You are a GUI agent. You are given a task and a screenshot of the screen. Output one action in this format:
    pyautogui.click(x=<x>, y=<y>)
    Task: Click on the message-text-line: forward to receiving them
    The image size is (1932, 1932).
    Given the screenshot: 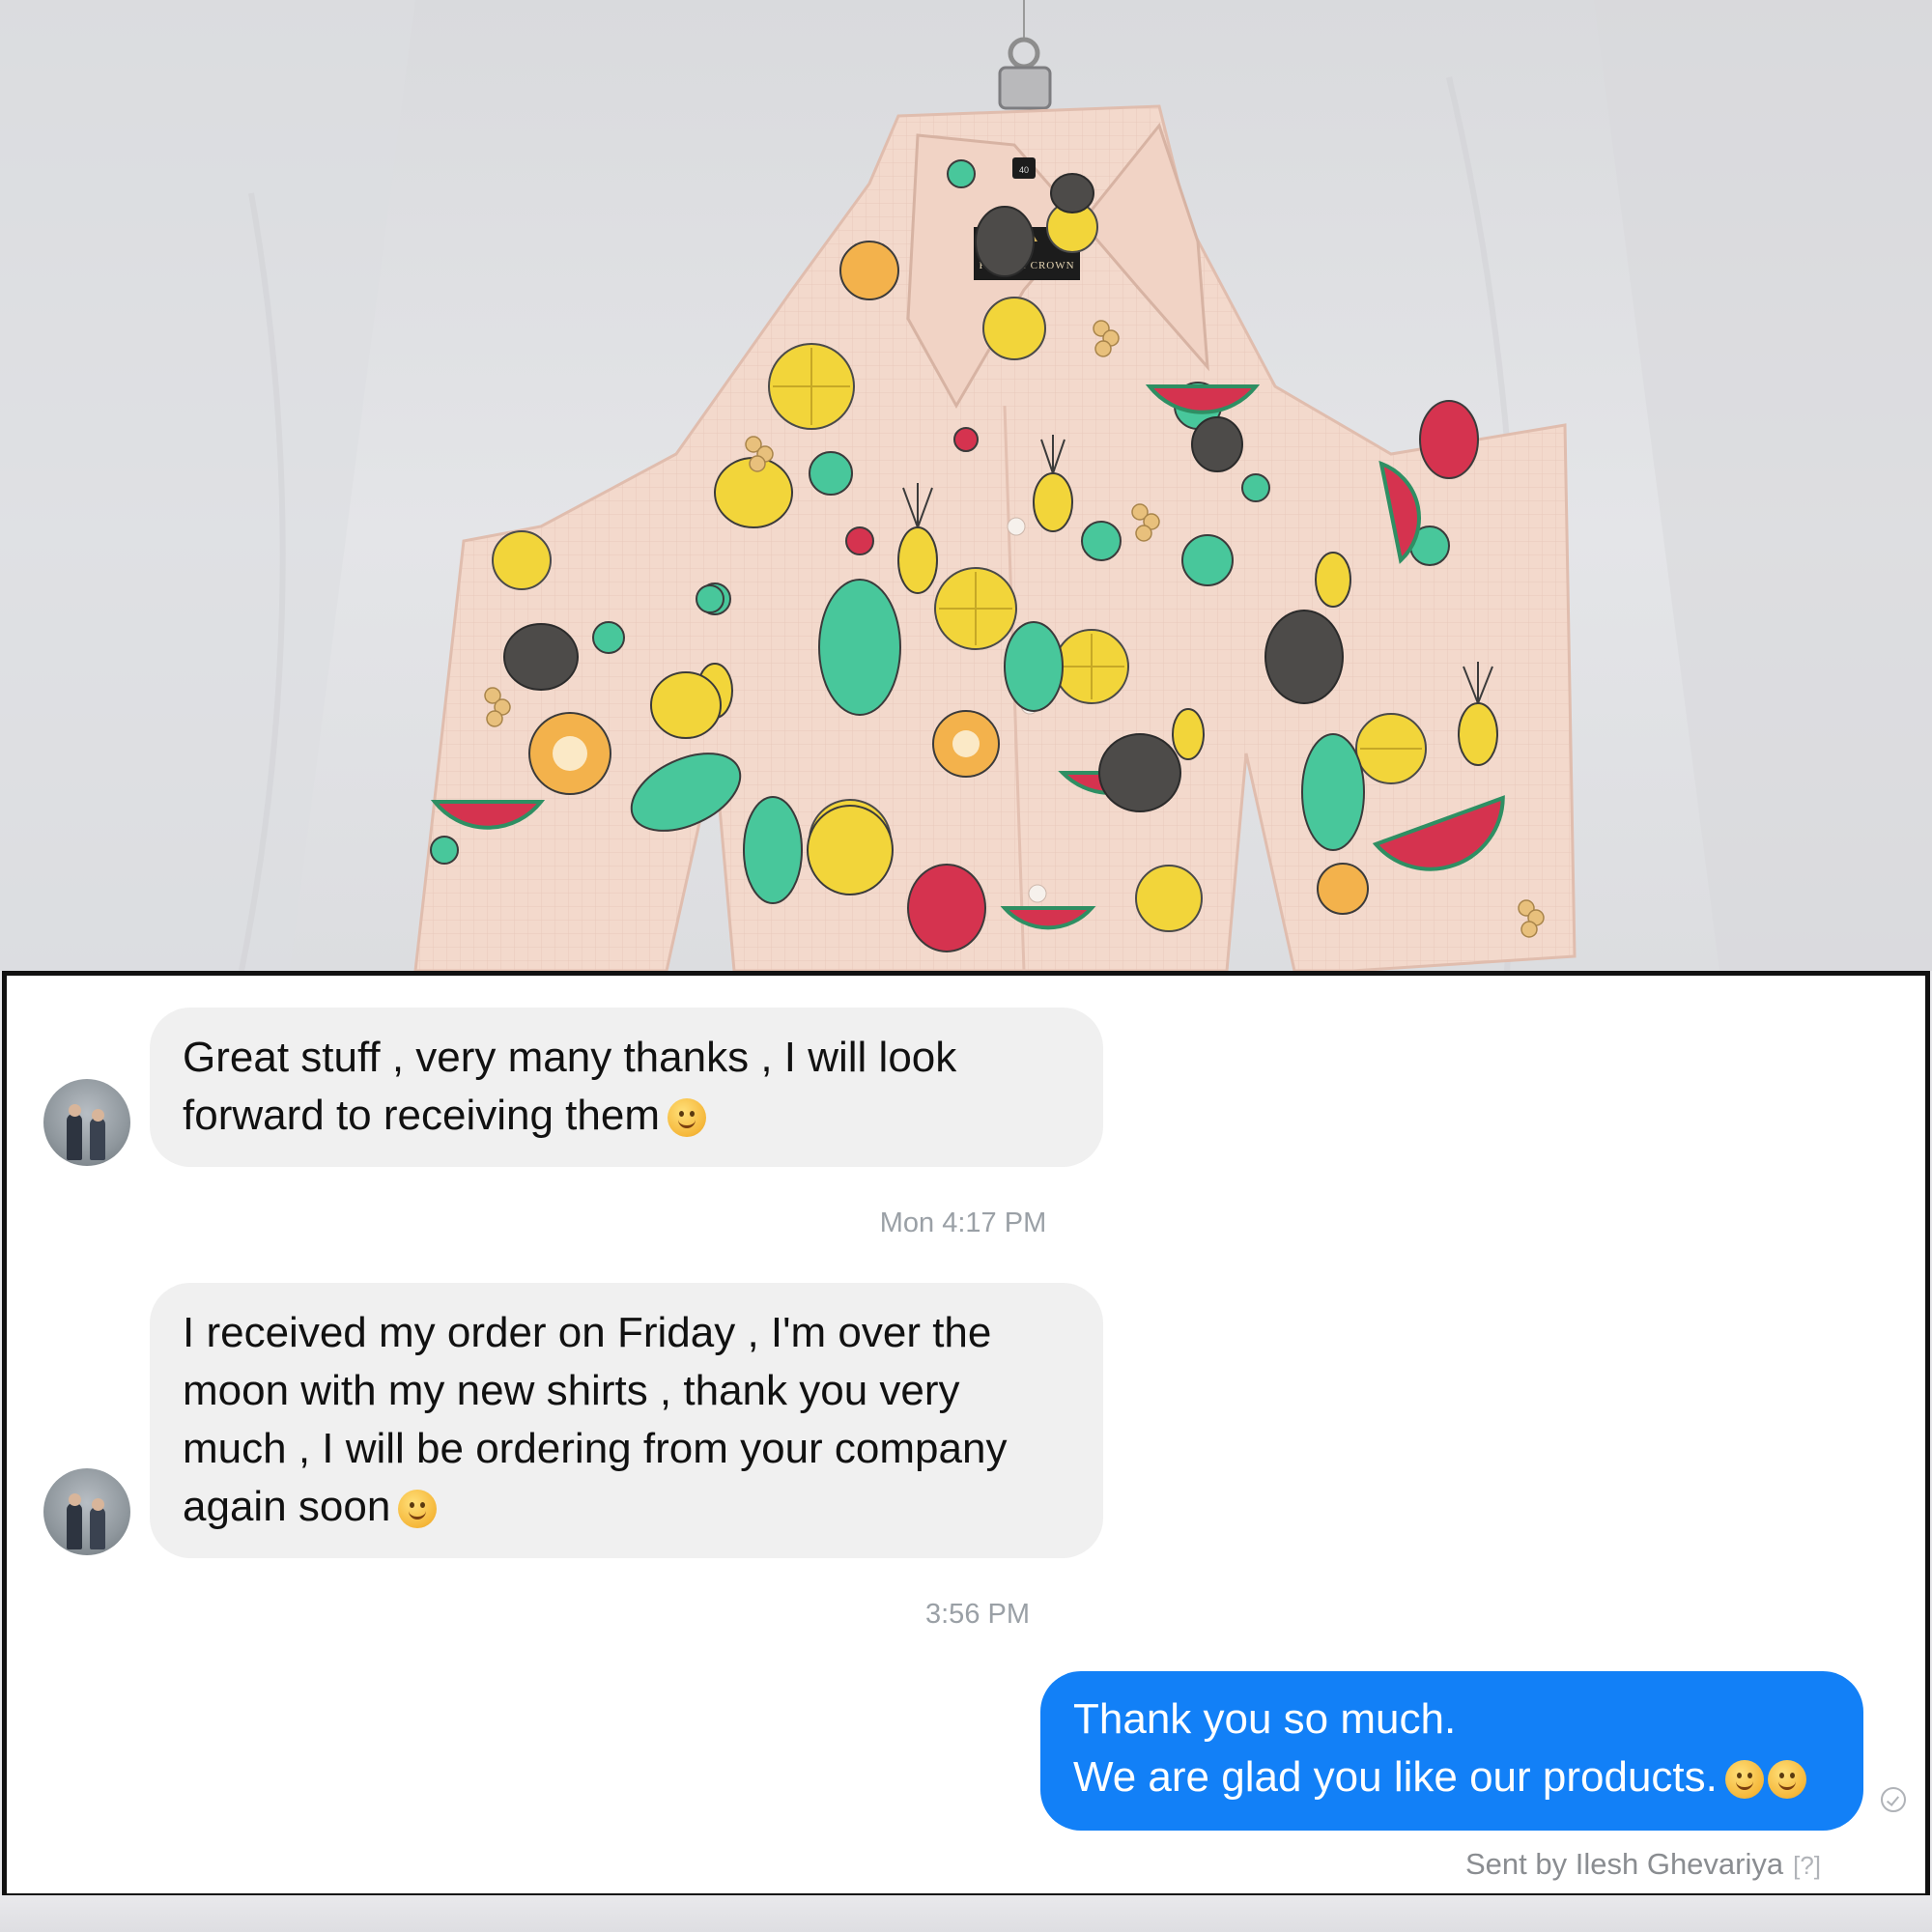 What is the action you would take?
    pyautogui.click(x=421, y=1115)
    